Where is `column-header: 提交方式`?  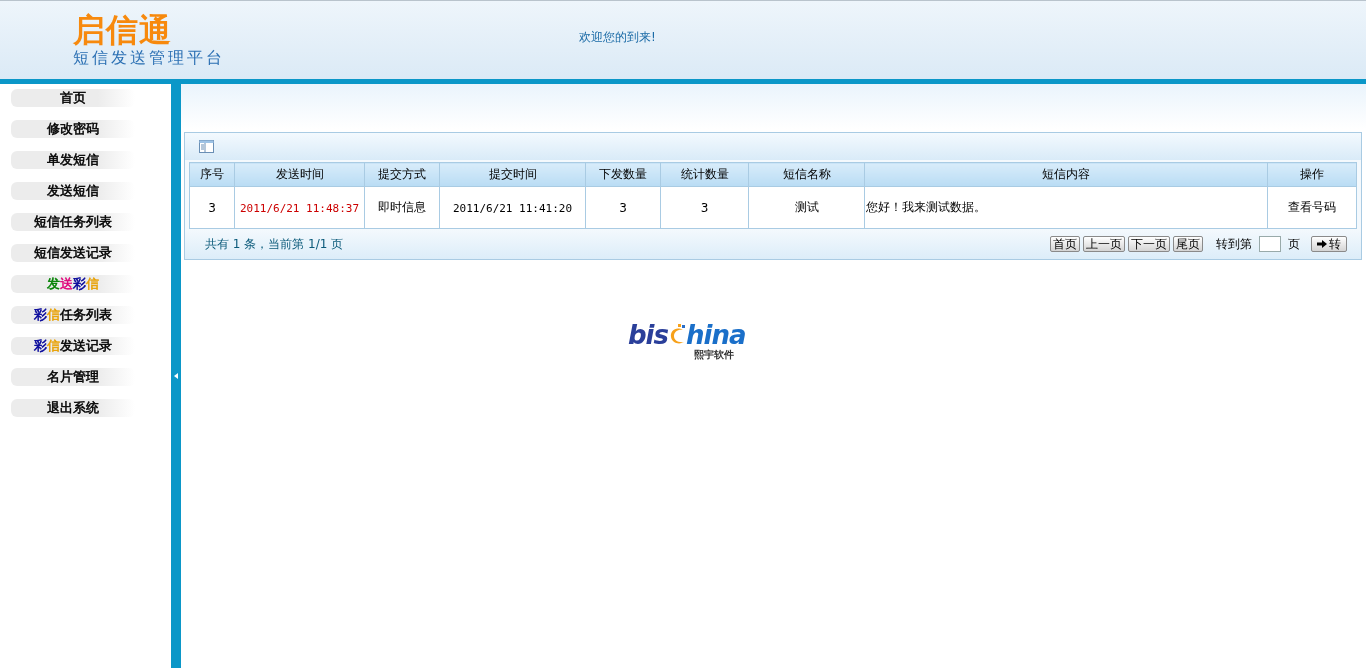 column-header: 提交方式 is located at coordinates (402, 174).